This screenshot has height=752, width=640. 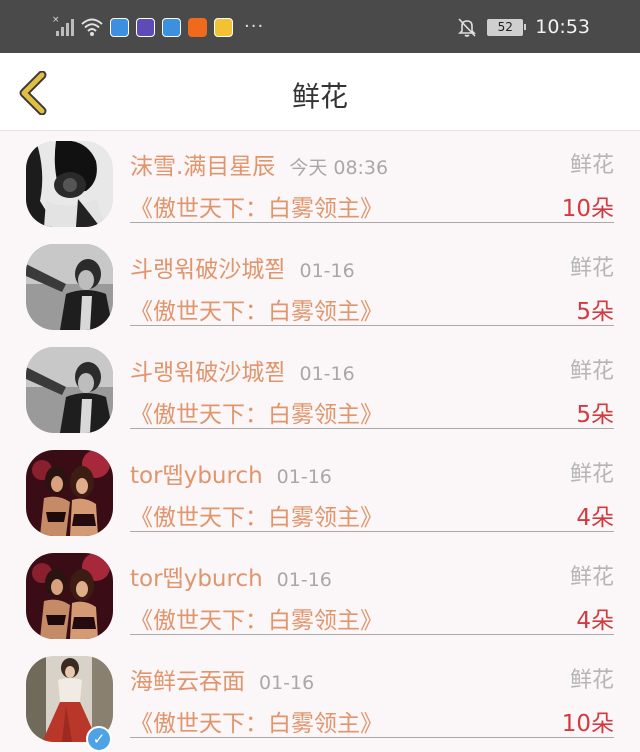 I want to click on header: 鲜花, so click(x=320, y=92).